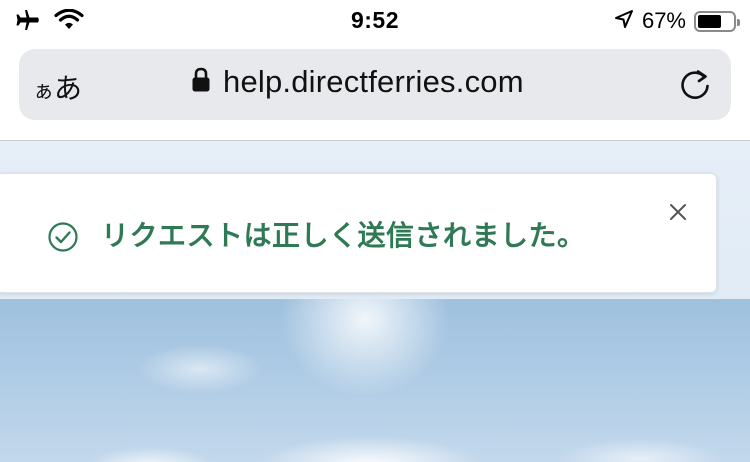  What do you see at coordinates (624, 21) in the screenshot?
I see `location-arrow-icon` at bounding box center [624, 21].